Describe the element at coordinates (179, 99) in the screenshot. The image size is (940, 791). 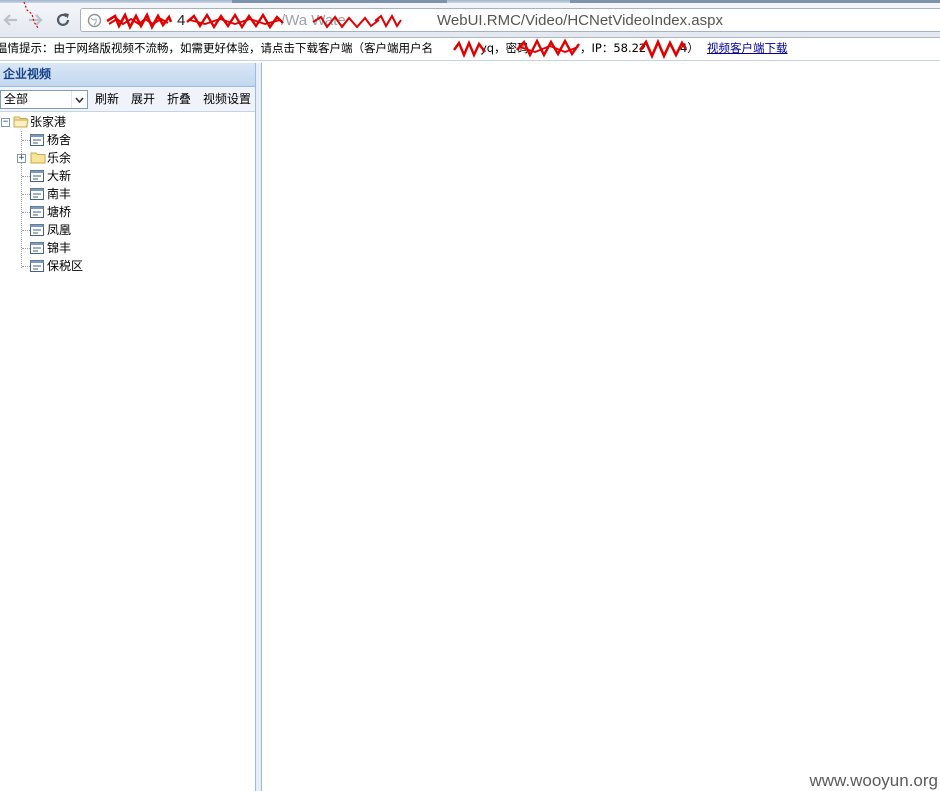
I see `collapse-button: 折叠` at that location.